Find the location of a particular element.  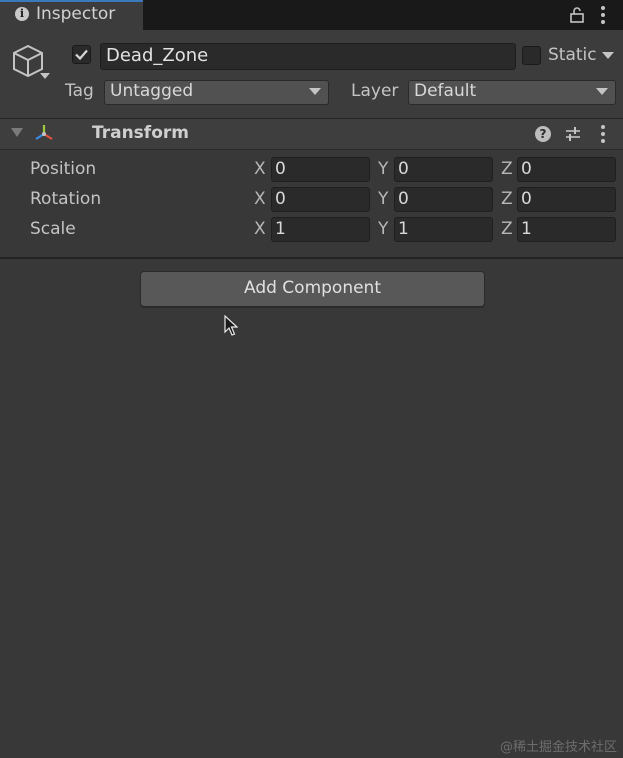

layer-label: Layer is located at coordinates (375, 91).